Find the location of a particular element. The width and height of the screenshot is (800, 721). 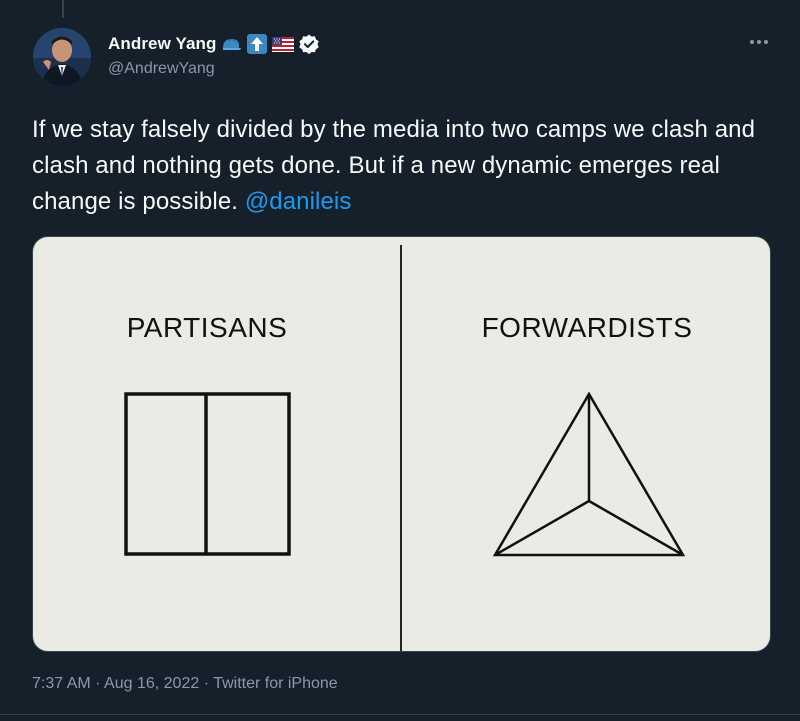

more-icon is located at coordinates (759, 42).